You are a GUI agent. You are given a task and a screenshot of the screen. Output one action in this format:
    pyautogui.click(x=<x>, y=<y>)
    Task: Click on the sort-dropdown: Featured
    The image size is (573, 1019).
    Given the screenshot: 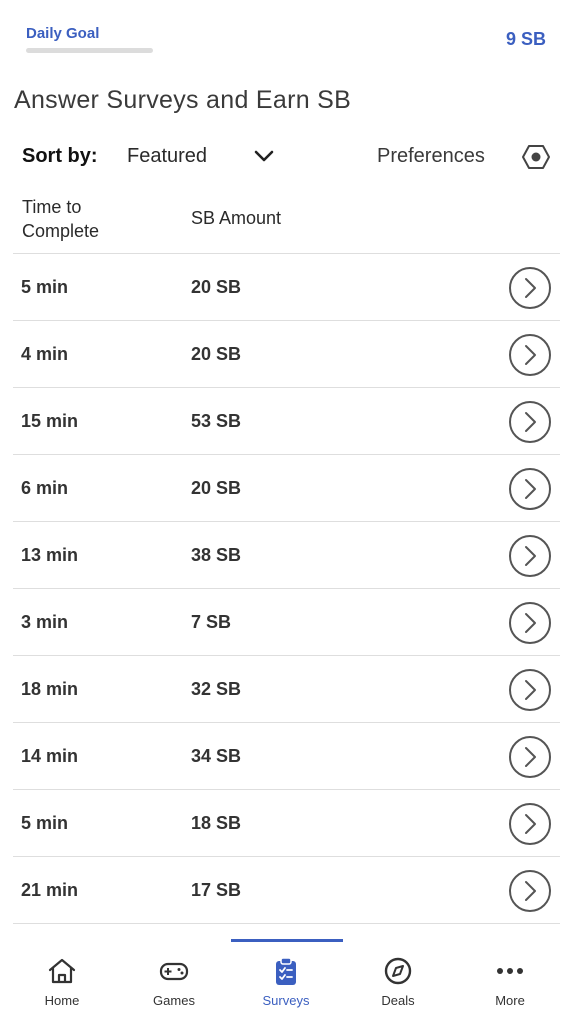 What is the action you would take?
    pyautogui.click(x=167, y=156)
    